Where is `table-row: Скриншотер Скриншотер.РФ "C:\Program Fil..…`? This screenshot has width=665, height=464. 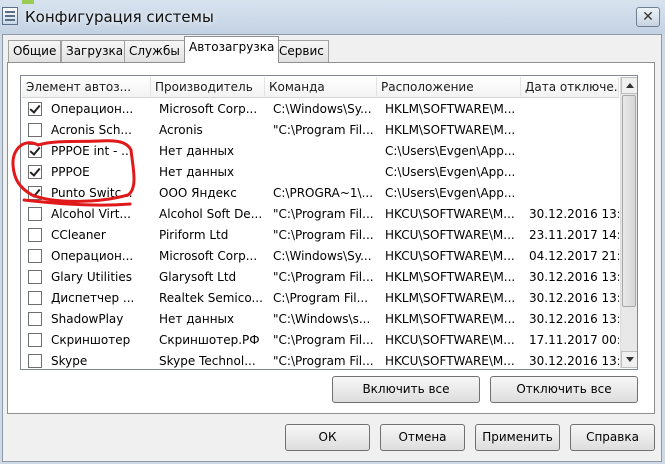 table-row: Скриншотер Скриншотер.РФ "C:\Program Fil..… is located at coordinates (320, 340).